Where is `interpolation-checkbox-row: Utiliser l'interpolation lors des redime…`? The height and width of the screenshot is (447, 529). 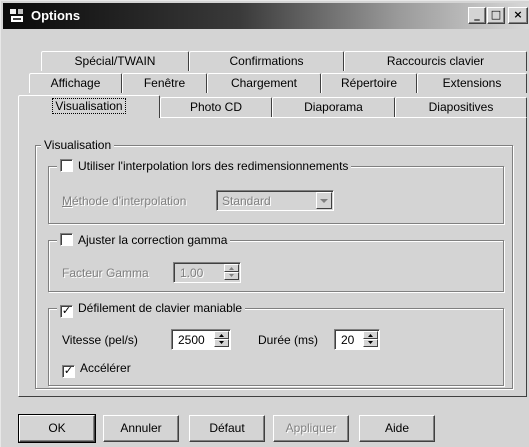 interpolation-checkbox-row: Utiliser l'interpolation lors des redime… is located at coordinates (204, 166).